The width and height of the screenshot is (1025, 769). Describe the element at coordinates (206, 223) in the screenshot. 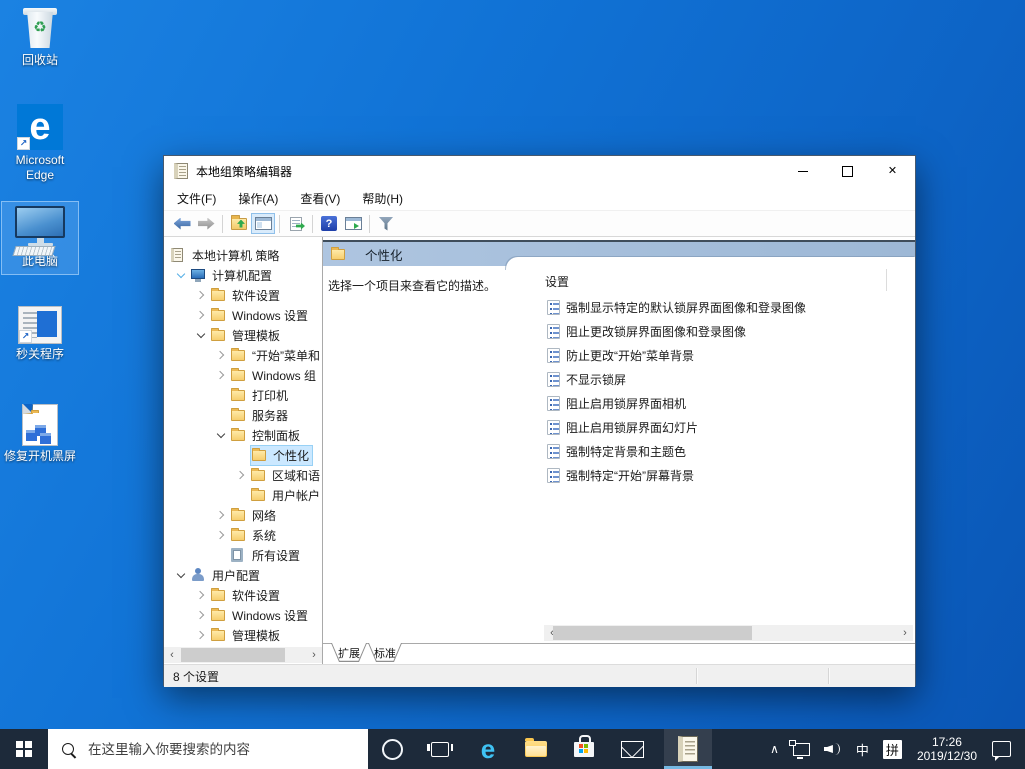

I see `forward-button` at that location.